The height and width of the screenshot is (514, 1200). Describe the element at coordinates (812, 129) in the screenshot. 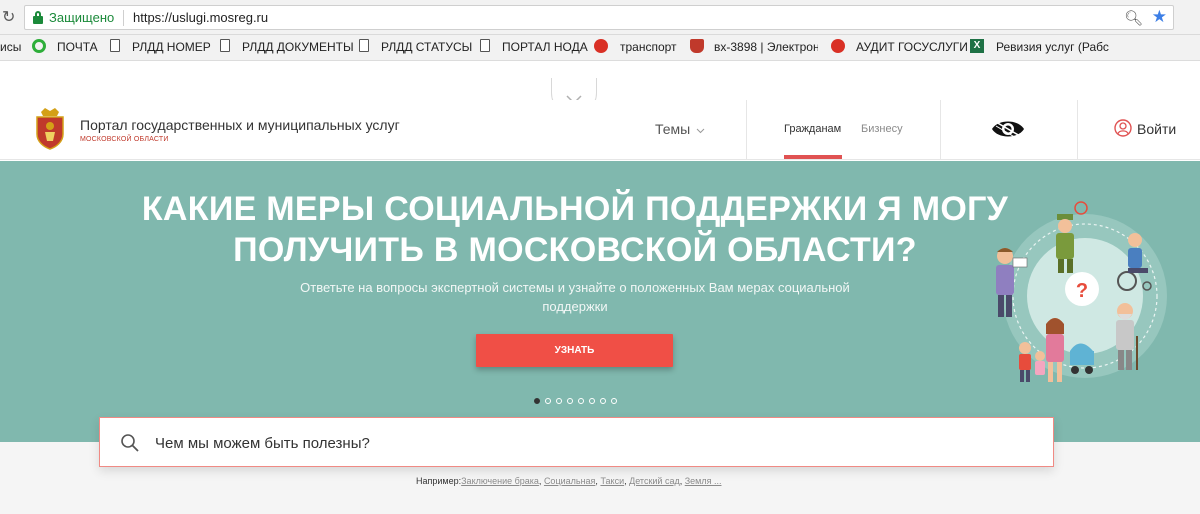

I see `tab-citizens: Гражданам` at that location.